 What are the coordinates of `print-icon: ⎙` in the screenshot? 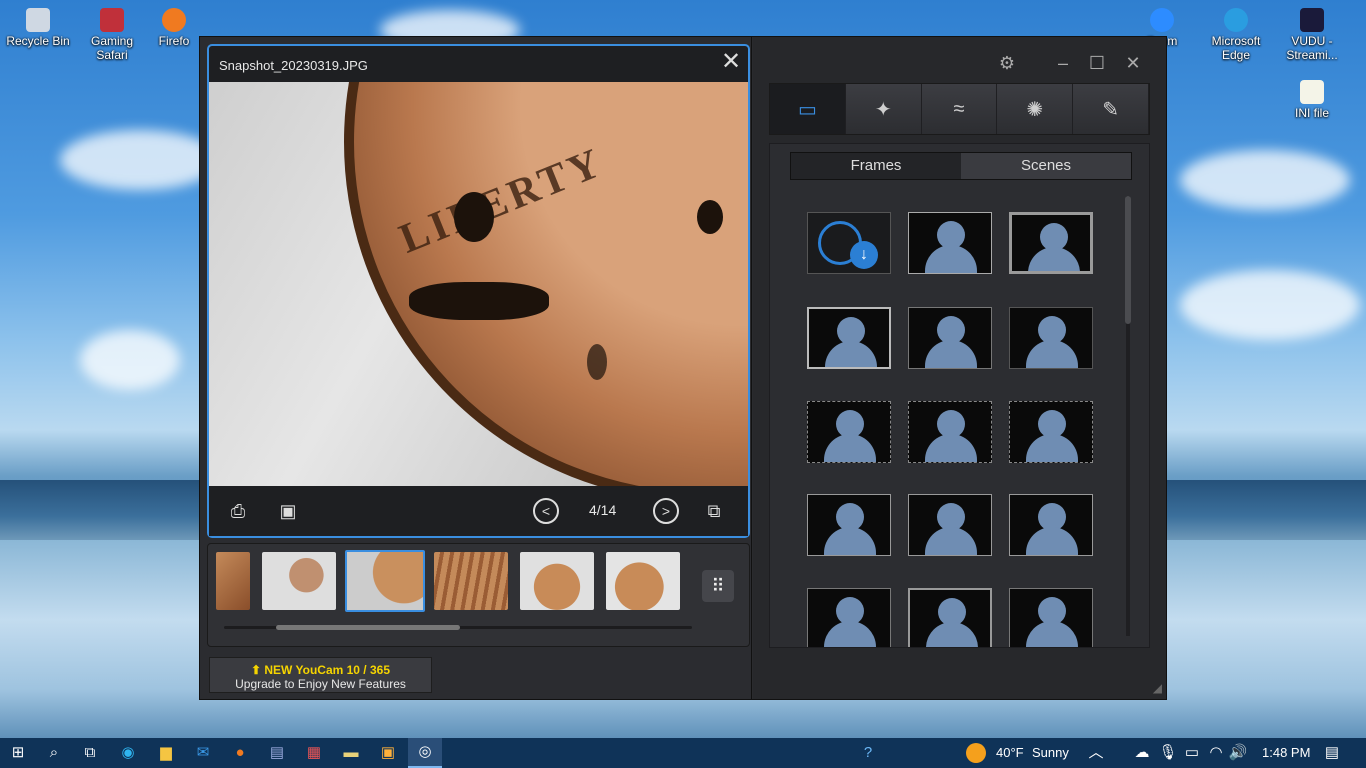 It's located at (238, 511).